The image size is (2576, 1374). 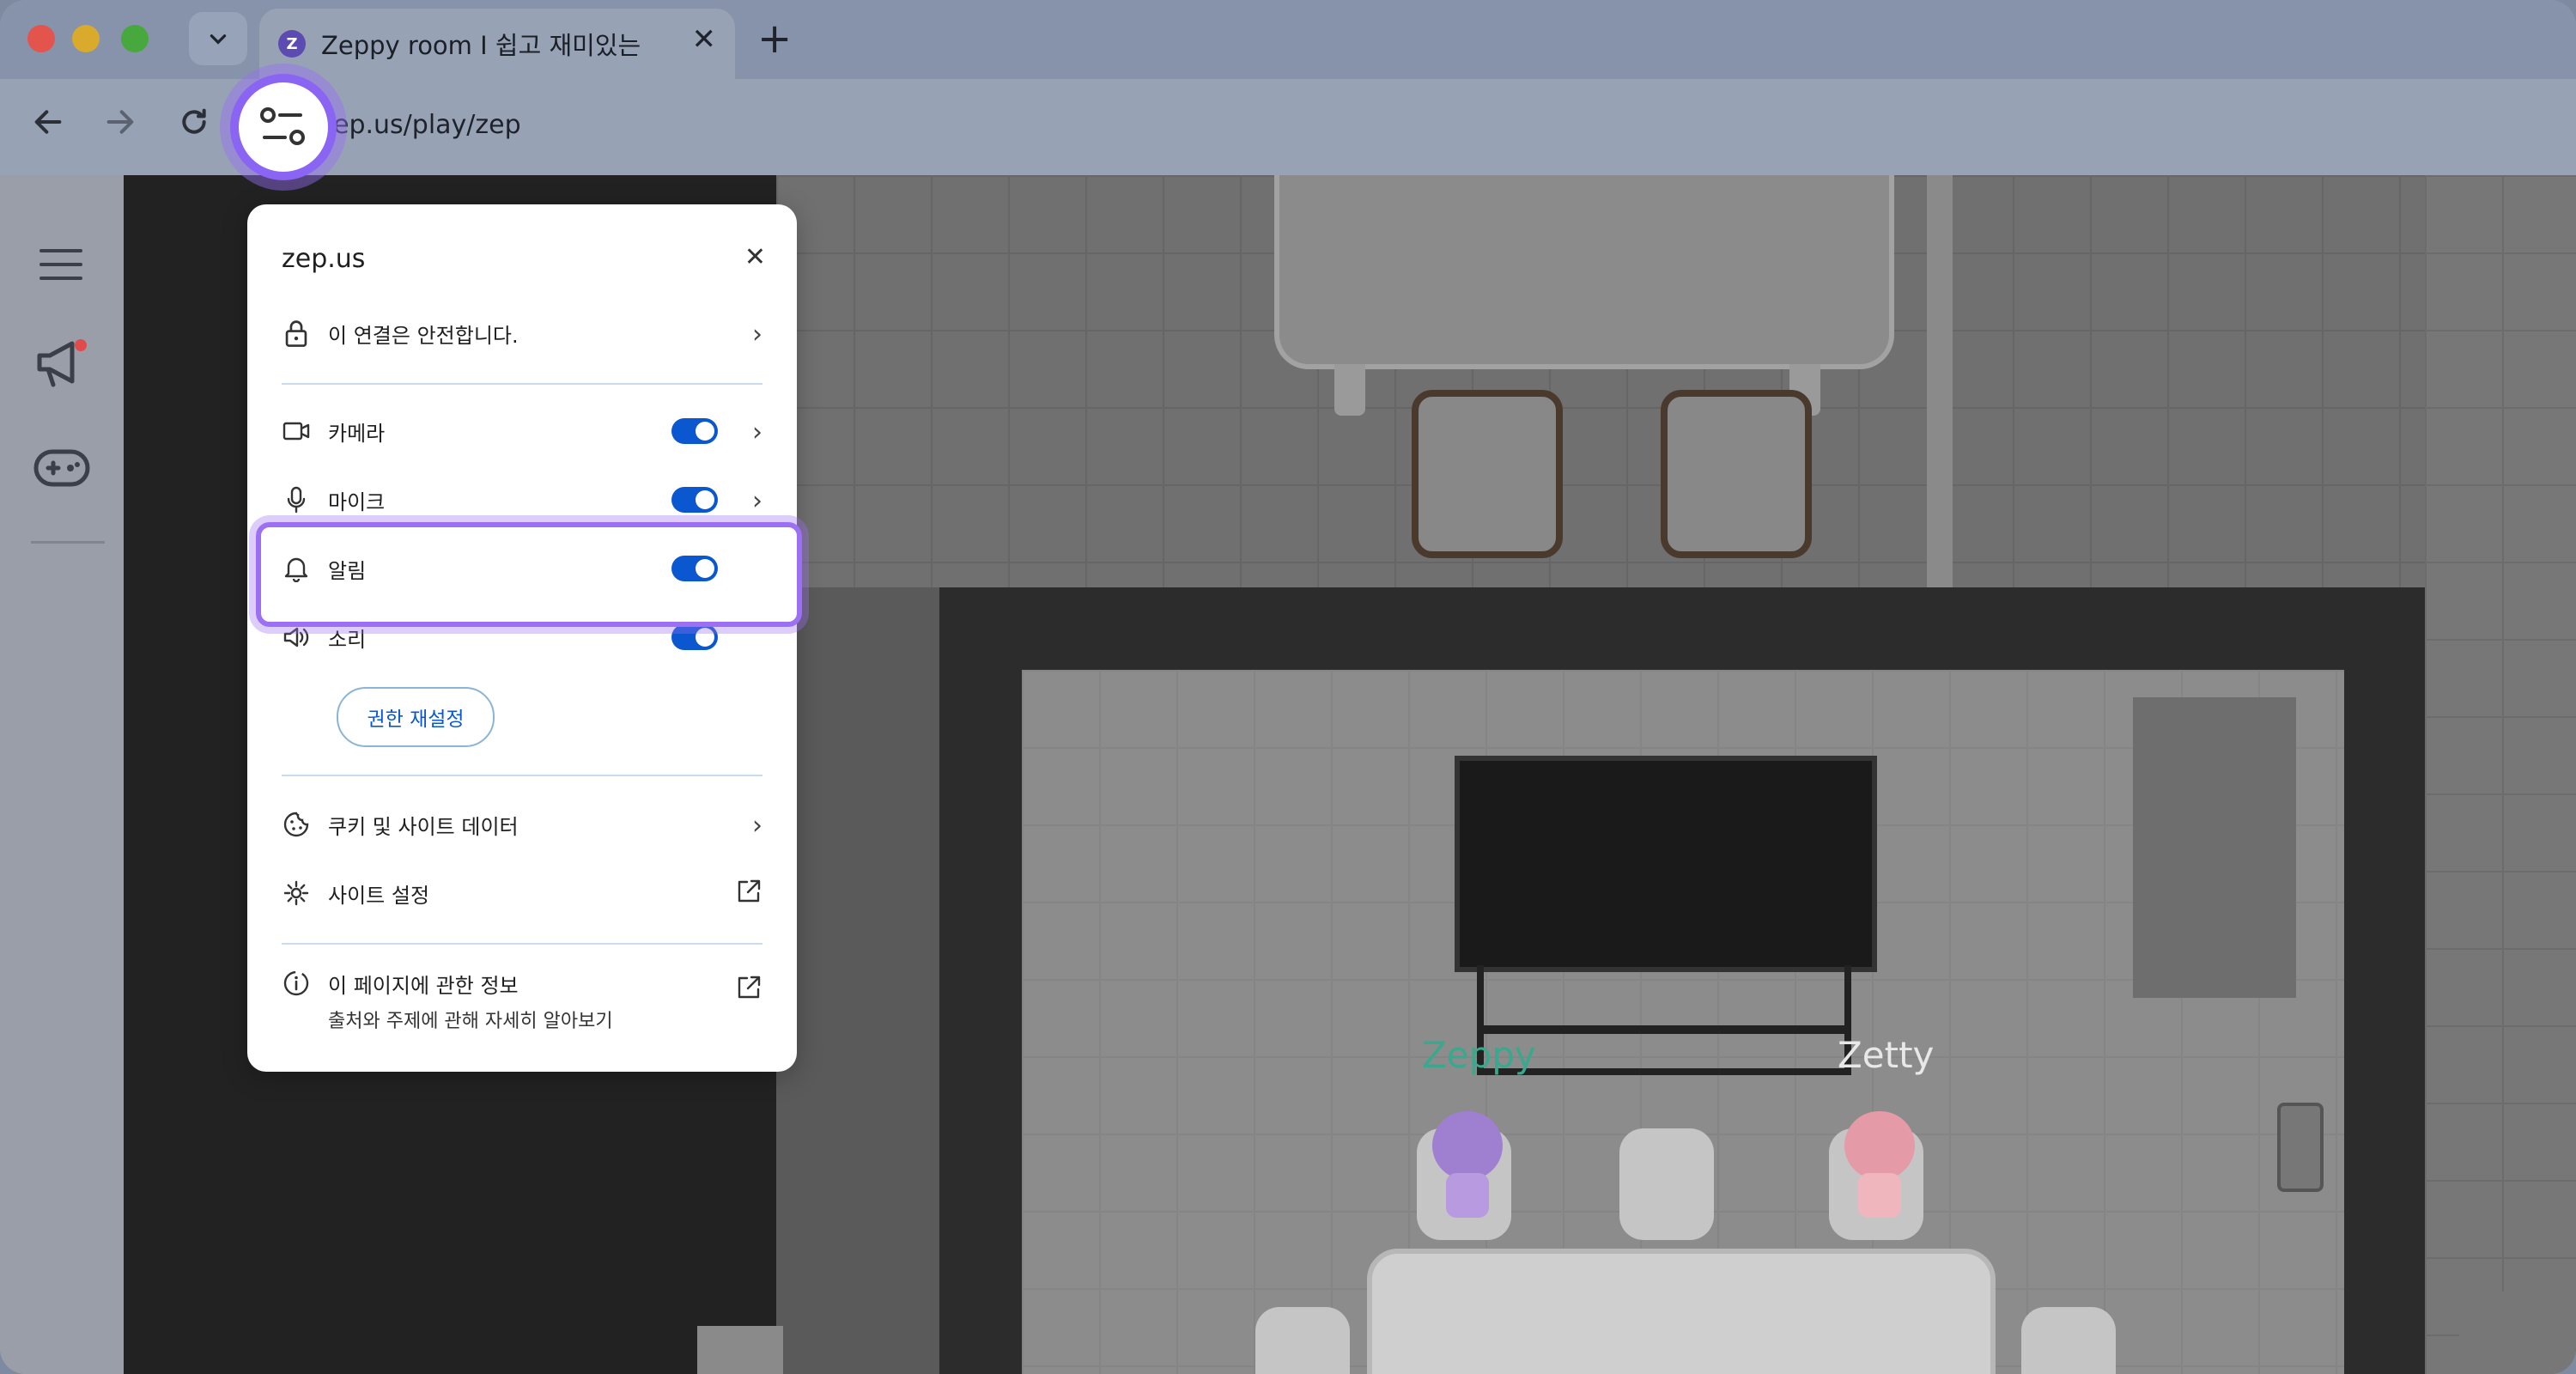 I want to click on camera-toggle, so click(x=695, y=431).